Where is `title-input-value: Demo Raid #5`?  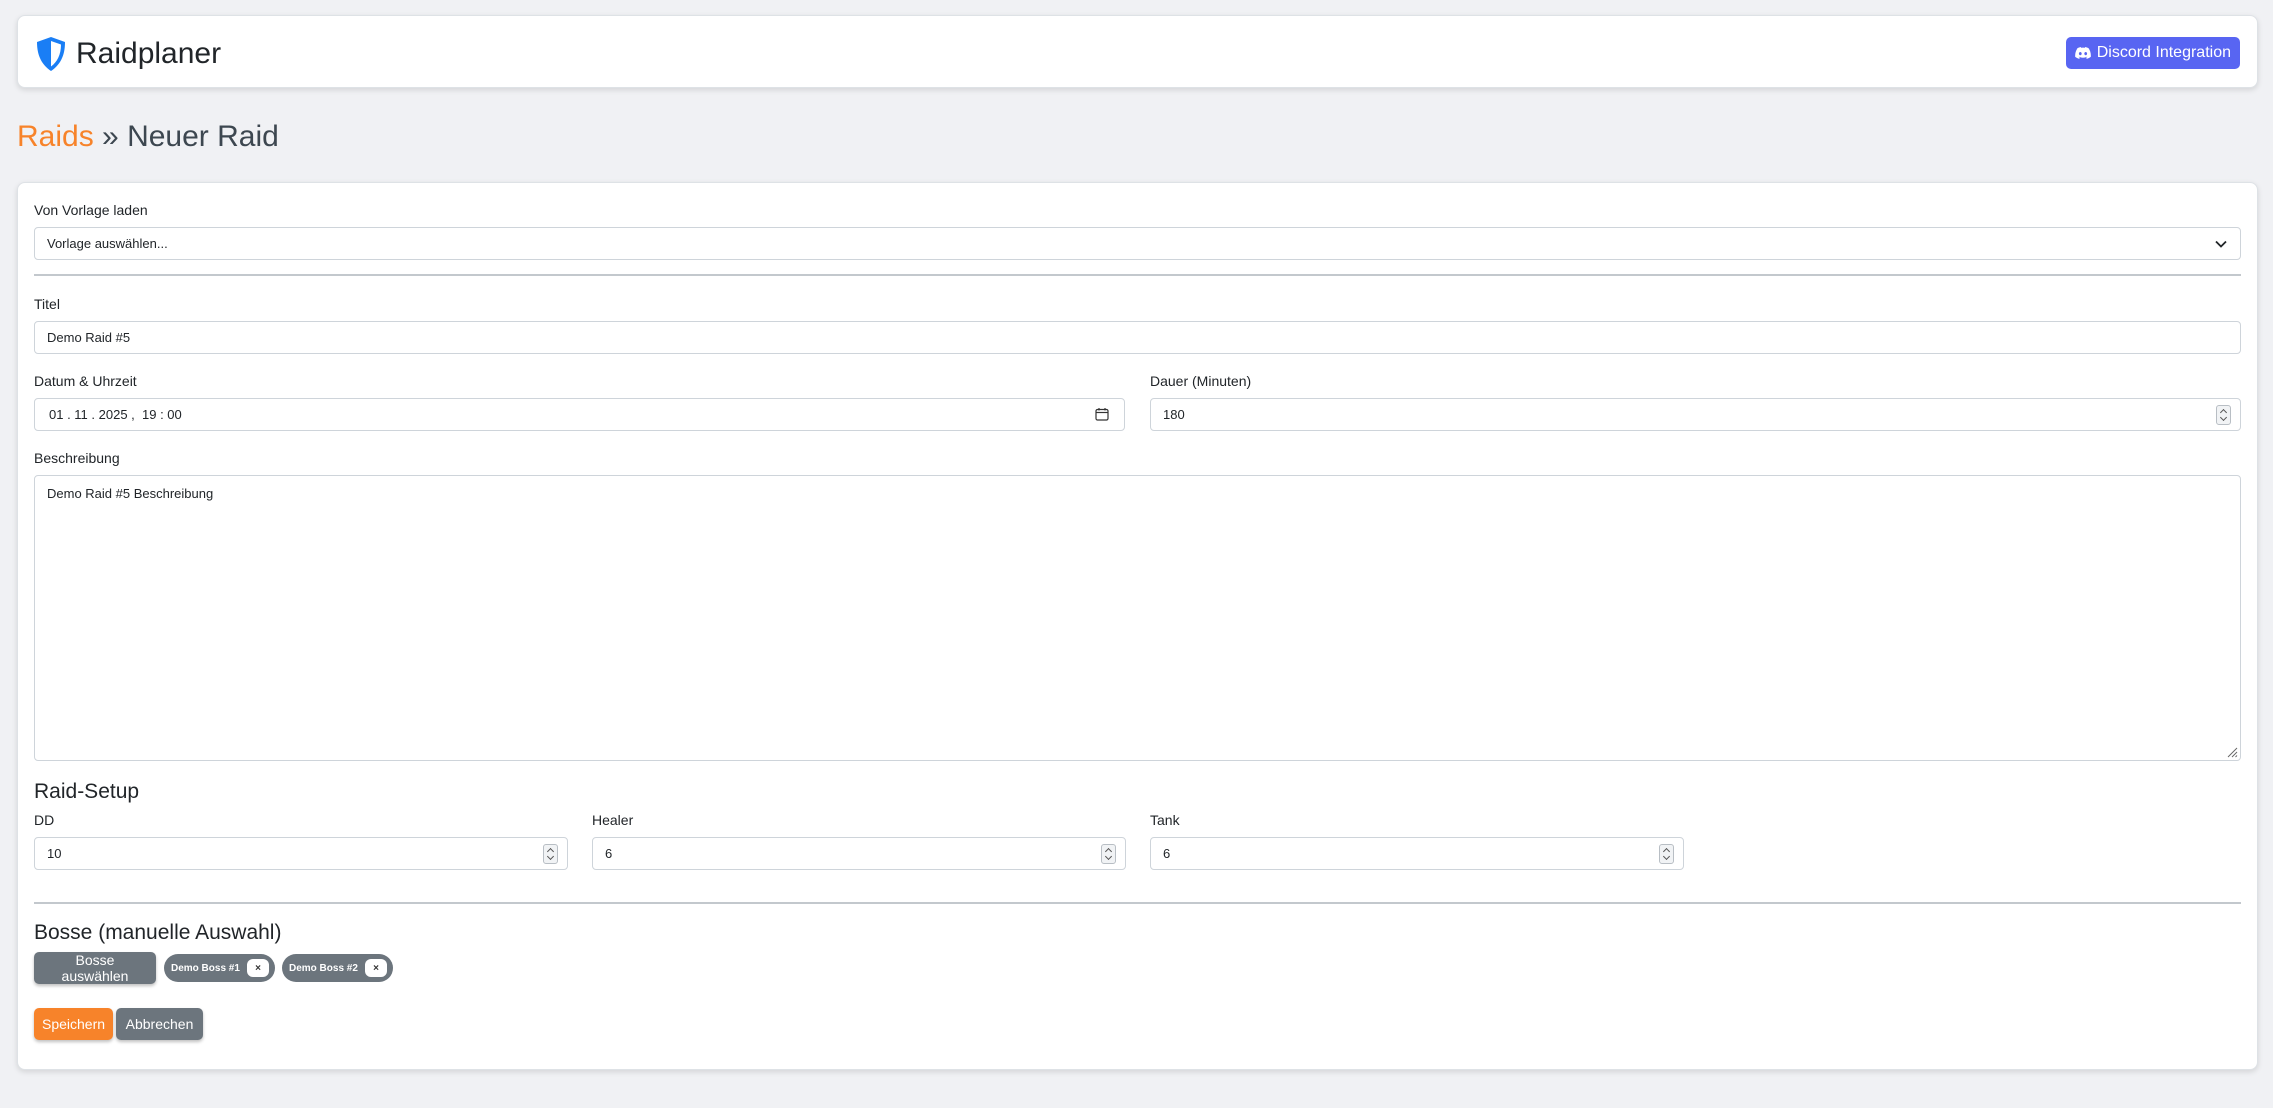
title-input-value: Demo Raid #5 is located at coordinates (89, 337).